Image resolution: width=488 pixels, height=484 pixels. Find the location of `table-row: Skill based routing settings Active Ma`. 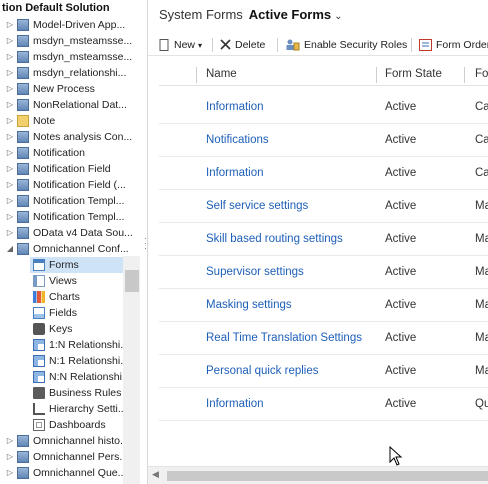

table-row: Skill based routing settings Active Ma is located at coordinates (323, 239).